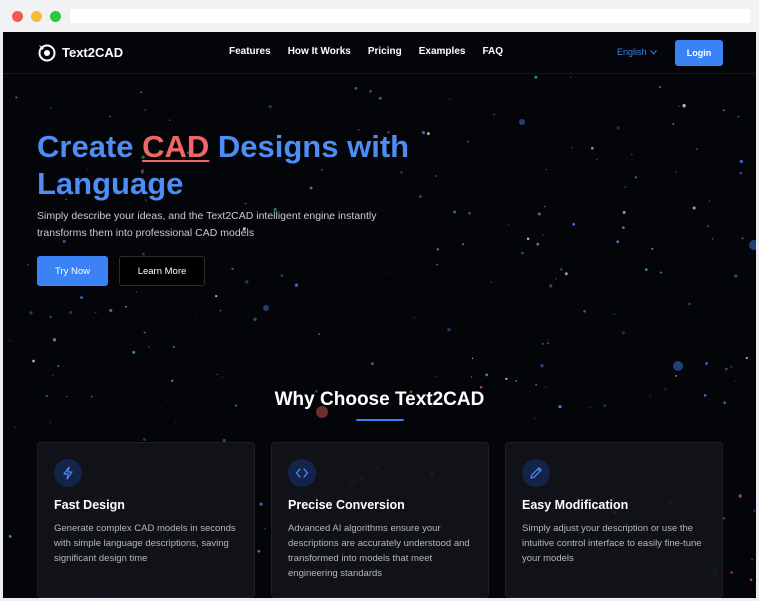  Describe the element at coordinates (385, 51) in the screenshot. I see `nav-link-pricing: Pricing` at that location.